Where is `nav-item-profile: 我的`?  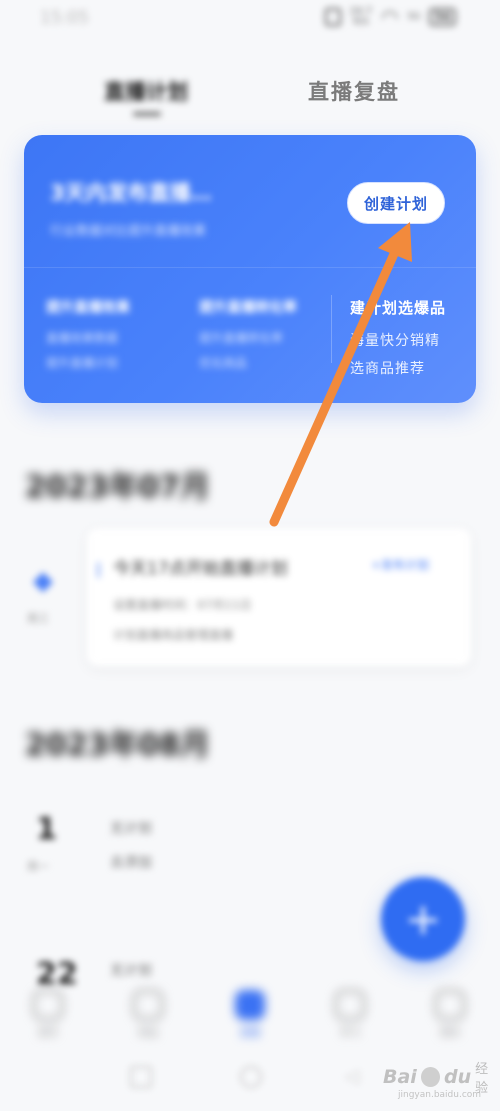
nav-item-profile: 我的 is located at coordinates (450, 1014).